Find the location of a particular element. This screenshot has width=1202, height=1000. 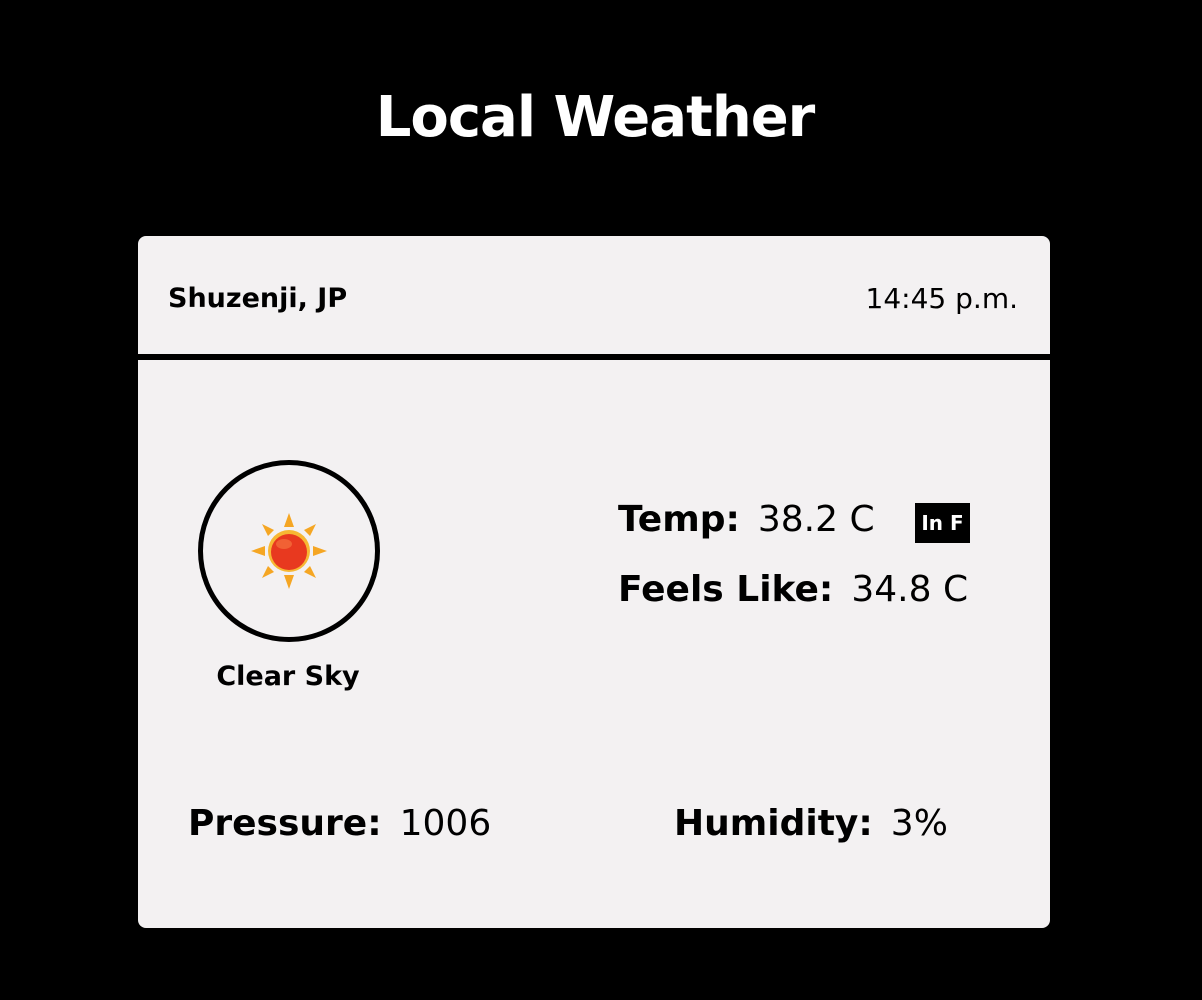

condition-label: Clear Sky is located at coordinates (288, 676).